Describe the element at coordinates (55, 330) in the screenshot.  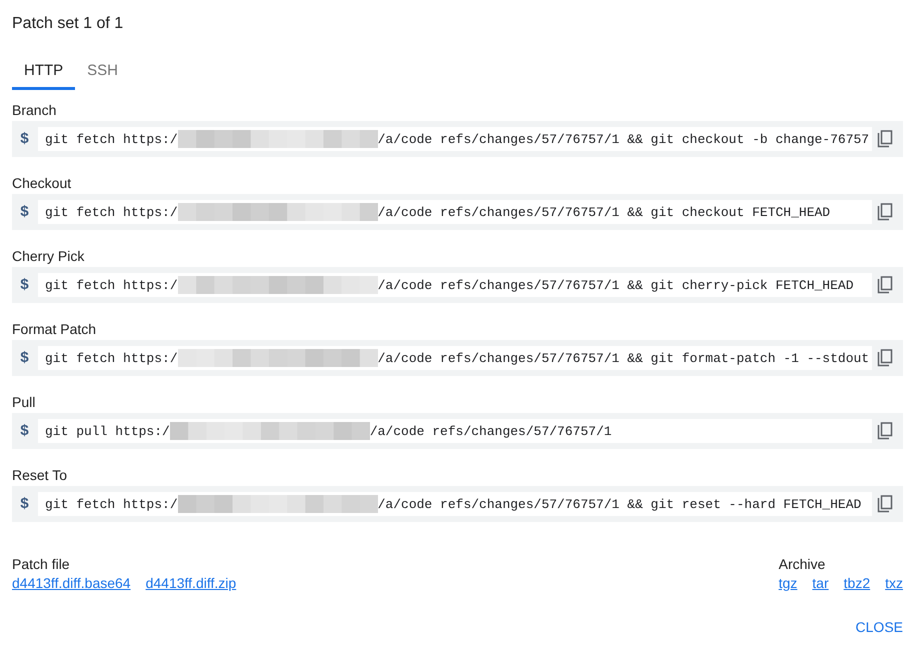
I see `command-label: Format Patch` at that location.